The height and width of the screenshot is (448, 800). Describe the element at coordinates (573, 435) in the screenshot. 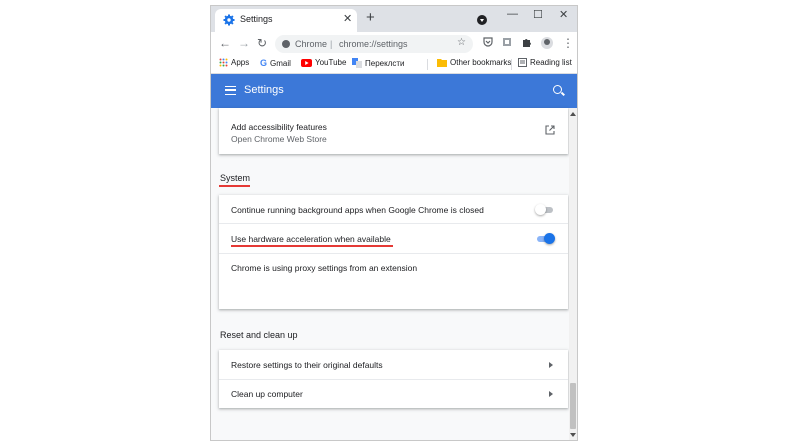

I see `scroll-down-arrow-icon` at that location.